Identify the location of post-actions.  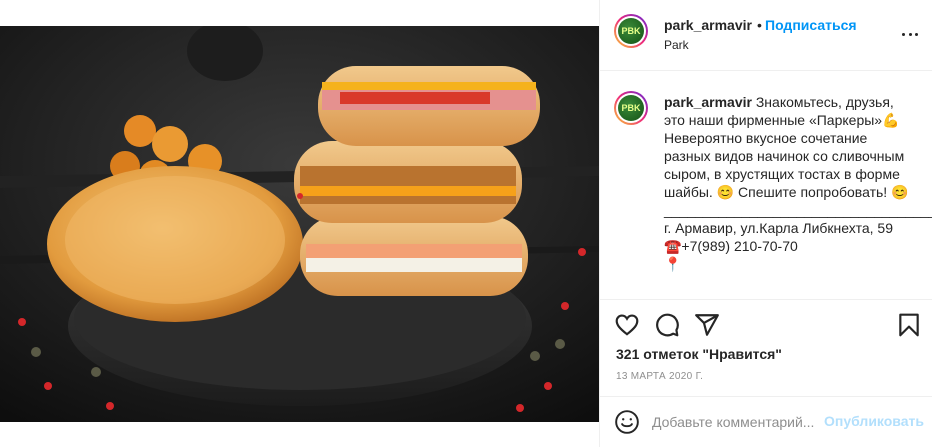
(766, 323).